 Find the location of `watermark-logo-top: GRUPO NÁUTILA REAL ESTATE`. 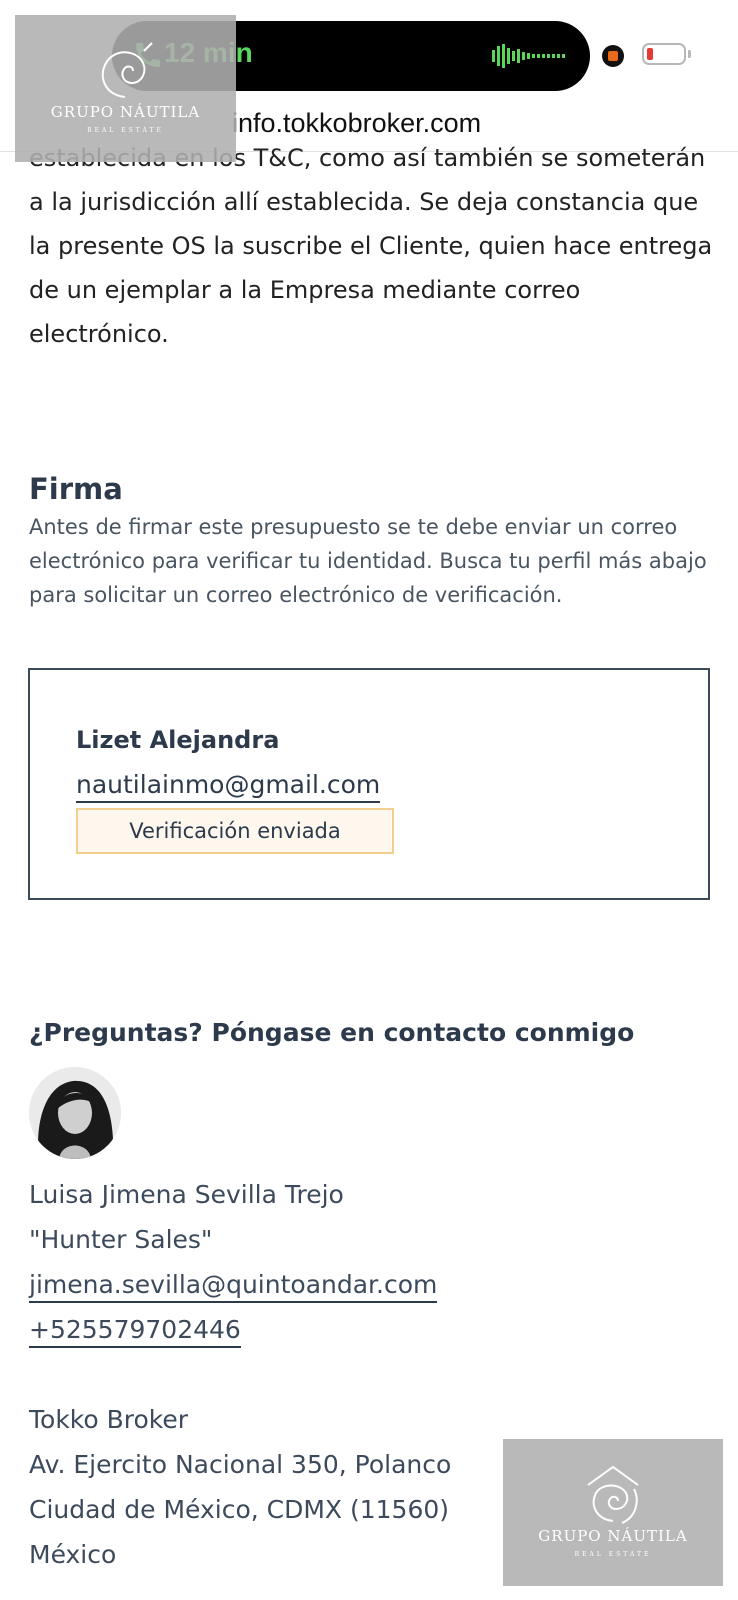

watermark-logo-top: GRUPO NÁUTILA REAL ESTATE is located at coordinates (125, 88).